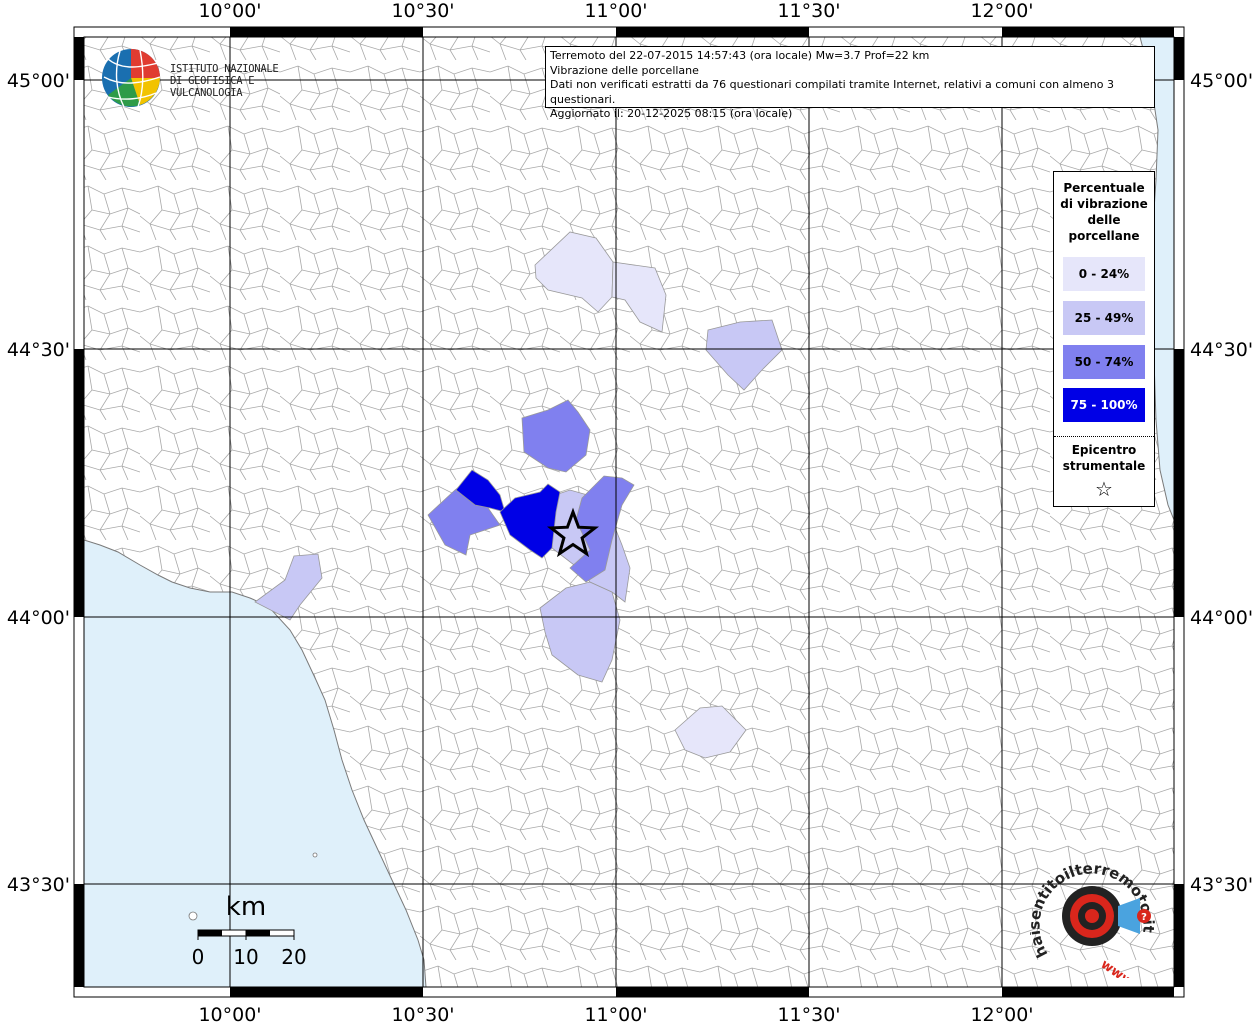 The image size is (1256, 1024). Describe the element at coordinates (131, 78) in the screenshot. I see `globe-icon` at that location.